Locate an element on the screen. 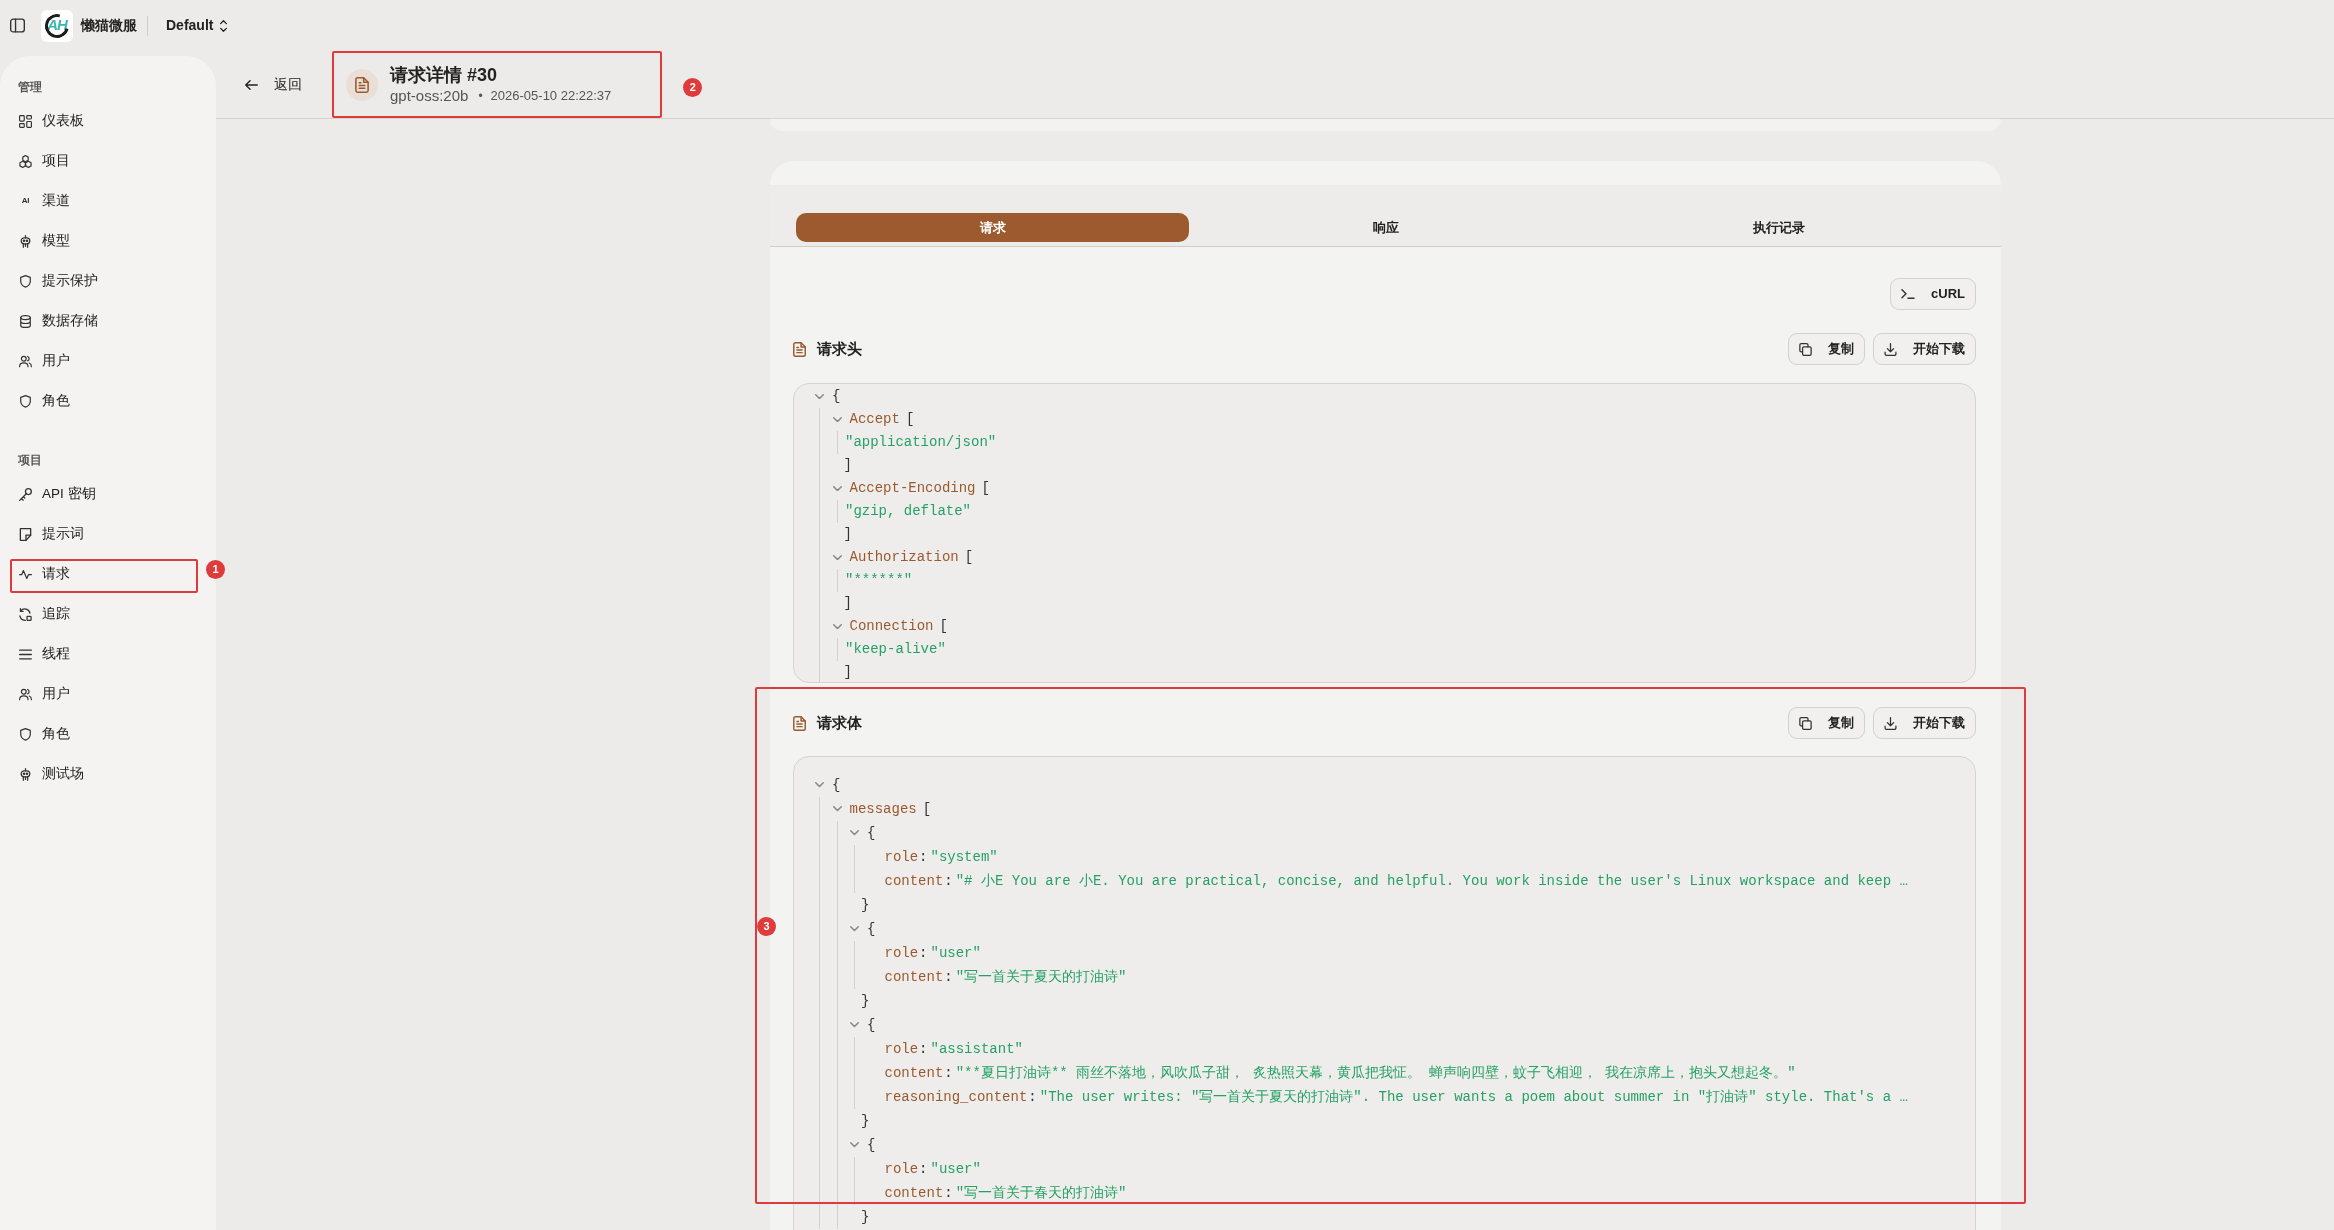 The width and height of the screenshot is (2334, 1230). sidebar-item: API 密钥 is located at coordinates (104, 494).